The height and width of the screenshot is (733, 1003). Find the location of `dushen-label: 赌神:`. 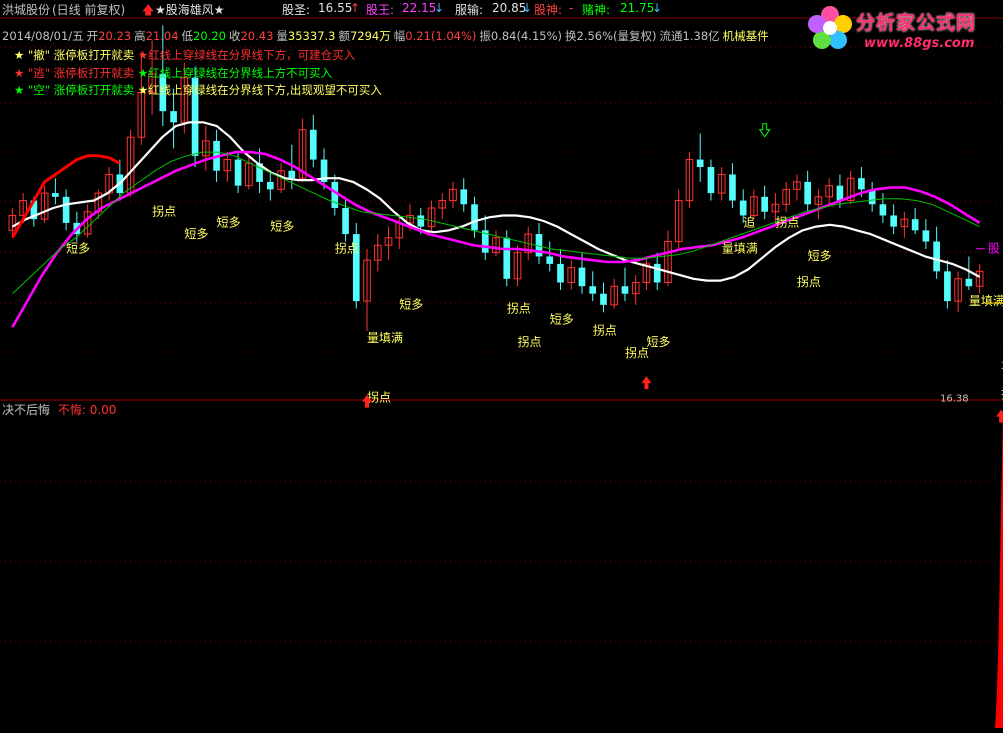

dushen-label: 赌神: is located at coordinates (596, 10).